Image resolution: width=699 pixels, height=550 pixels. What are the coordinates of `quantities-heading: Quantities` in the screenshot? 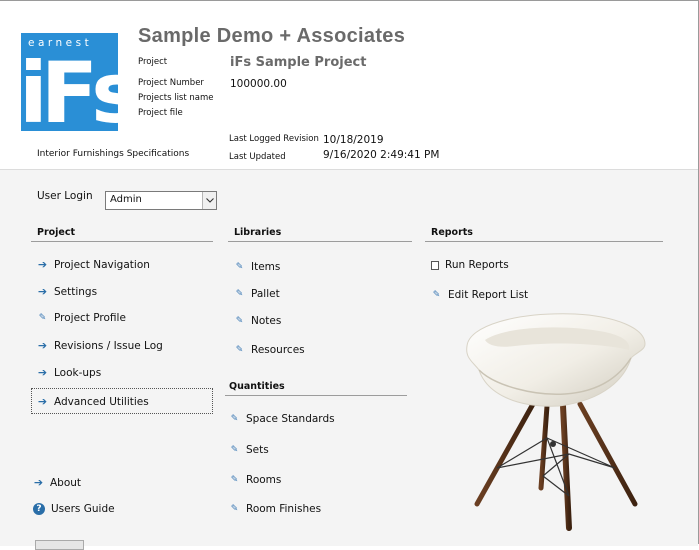 It's located at (257, 386).